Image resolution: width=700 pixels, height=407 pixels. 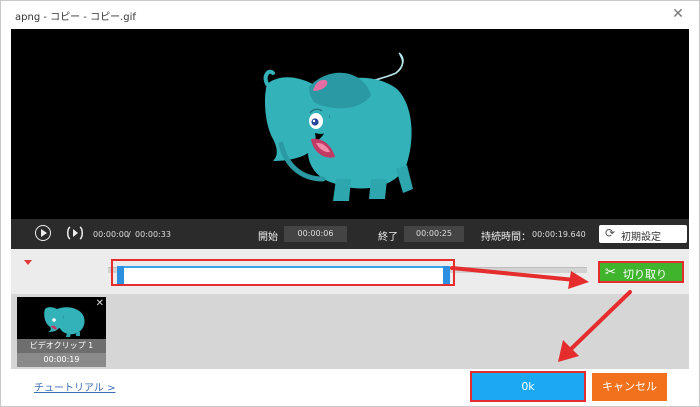 What do you see at coordinates (61, 346) in the screenshot?
I see `clip-name: ビデオクリップ 1` at bounding box center [61, 346].